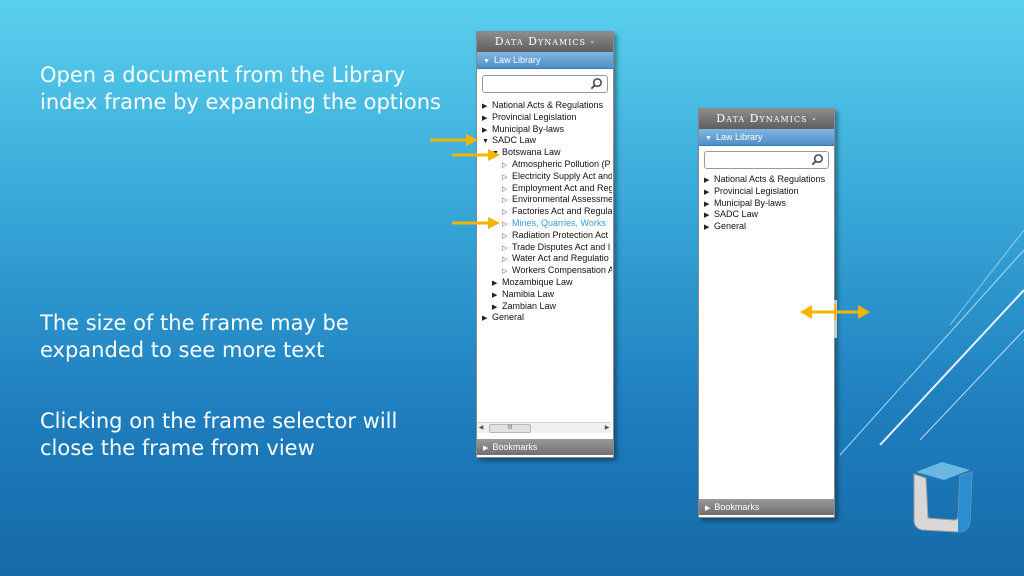 The height and width of the screenshot is (576, 1024). I want to click on tree-item: ▷ Environmental Assessme, so click(547, 200).